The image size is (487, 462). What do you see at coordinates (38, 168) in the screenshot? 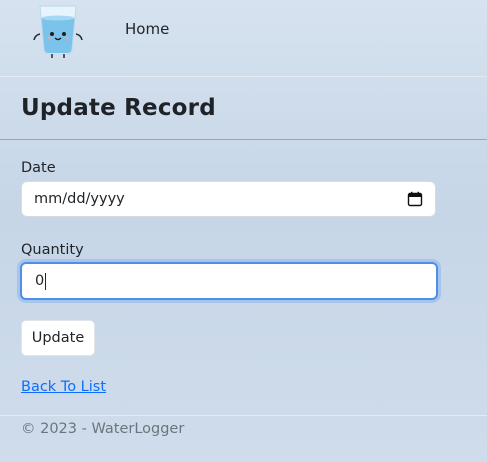
I see `date-label: Date` at bounding box center [38, 168].